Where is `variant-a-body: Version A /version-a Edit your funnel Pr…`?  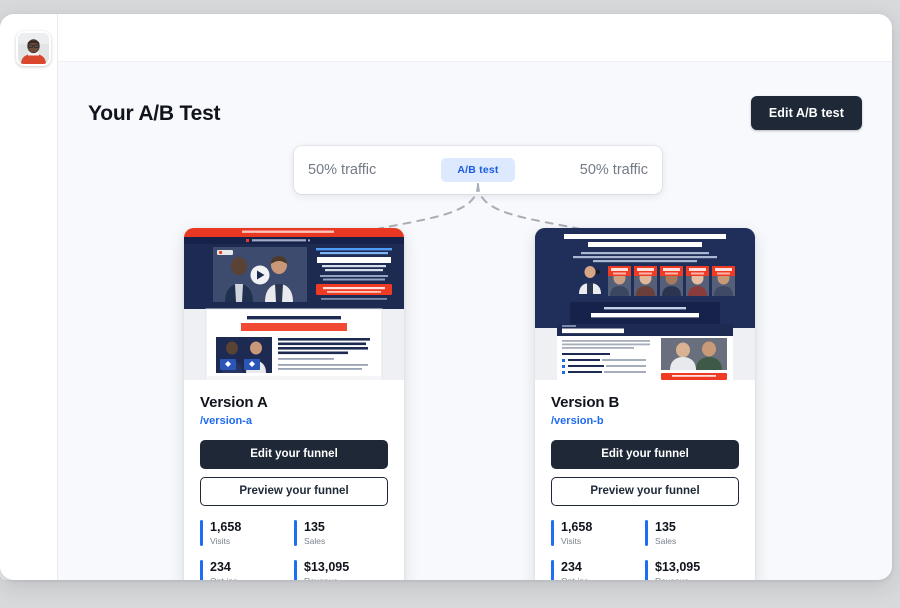
variant-a-body: Version A /version-a Edit your funnel Pr… is located at coordinates (294, 480).